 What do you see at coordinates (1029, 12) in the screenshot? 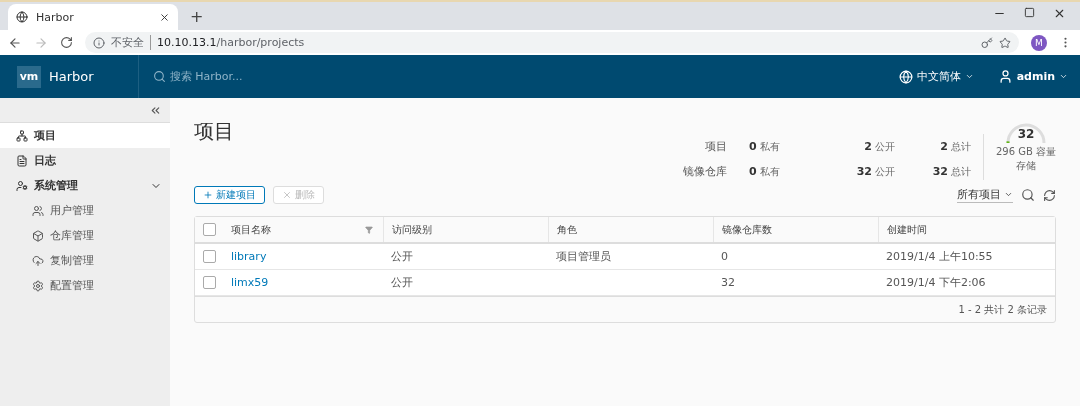
I see `maximize-icon` at bounding box center [1029, 12].